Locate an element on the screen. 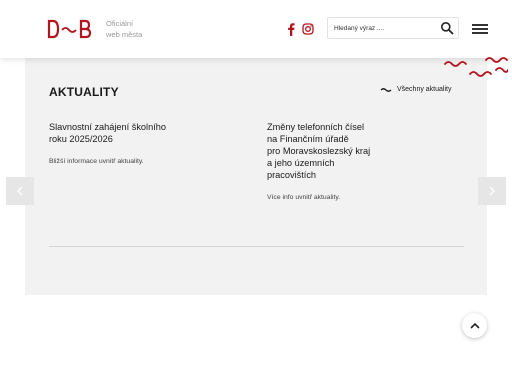 Image resolution: width=512 pixels, height=384 pixels. instagram-icon is located at coordinates (308, 29).